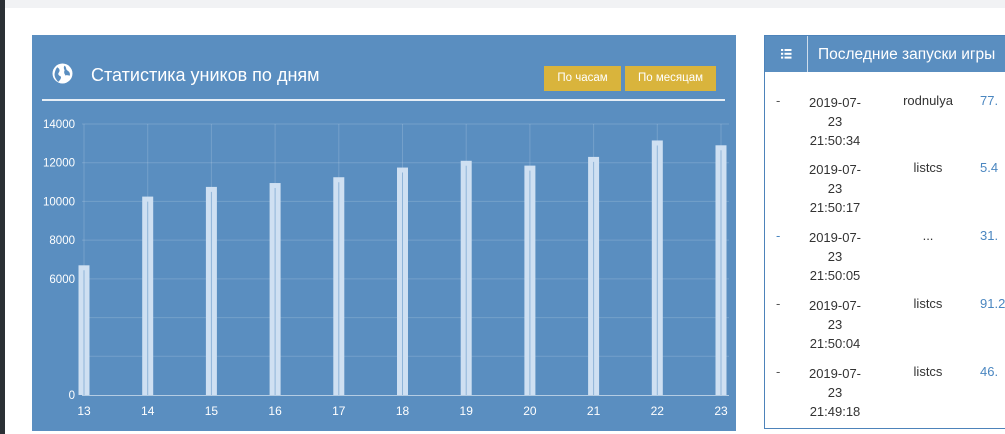 This screenshot has height=434, width=1005. Describe the element at coordinates (72, 396) in the screenshot. I see `y-tick-label: 0` at that location.